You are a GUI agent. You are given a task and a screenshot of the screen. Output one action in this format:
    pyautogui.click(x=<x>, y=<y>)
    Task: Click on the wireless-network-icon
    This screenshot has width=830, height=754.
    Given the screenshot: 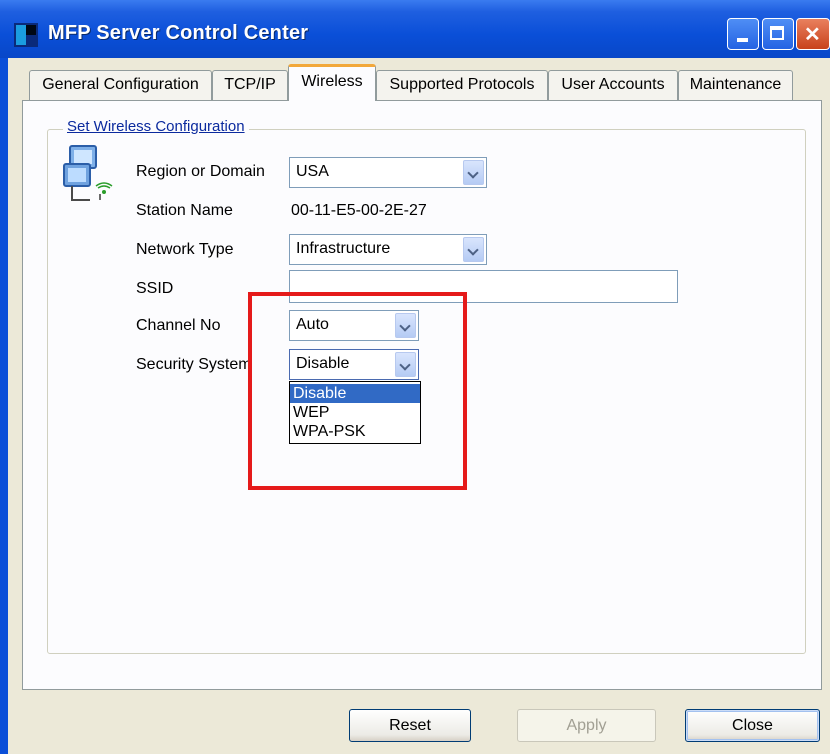 What is the action you would take?
    pyautogui.click(x=88, y=173)
    